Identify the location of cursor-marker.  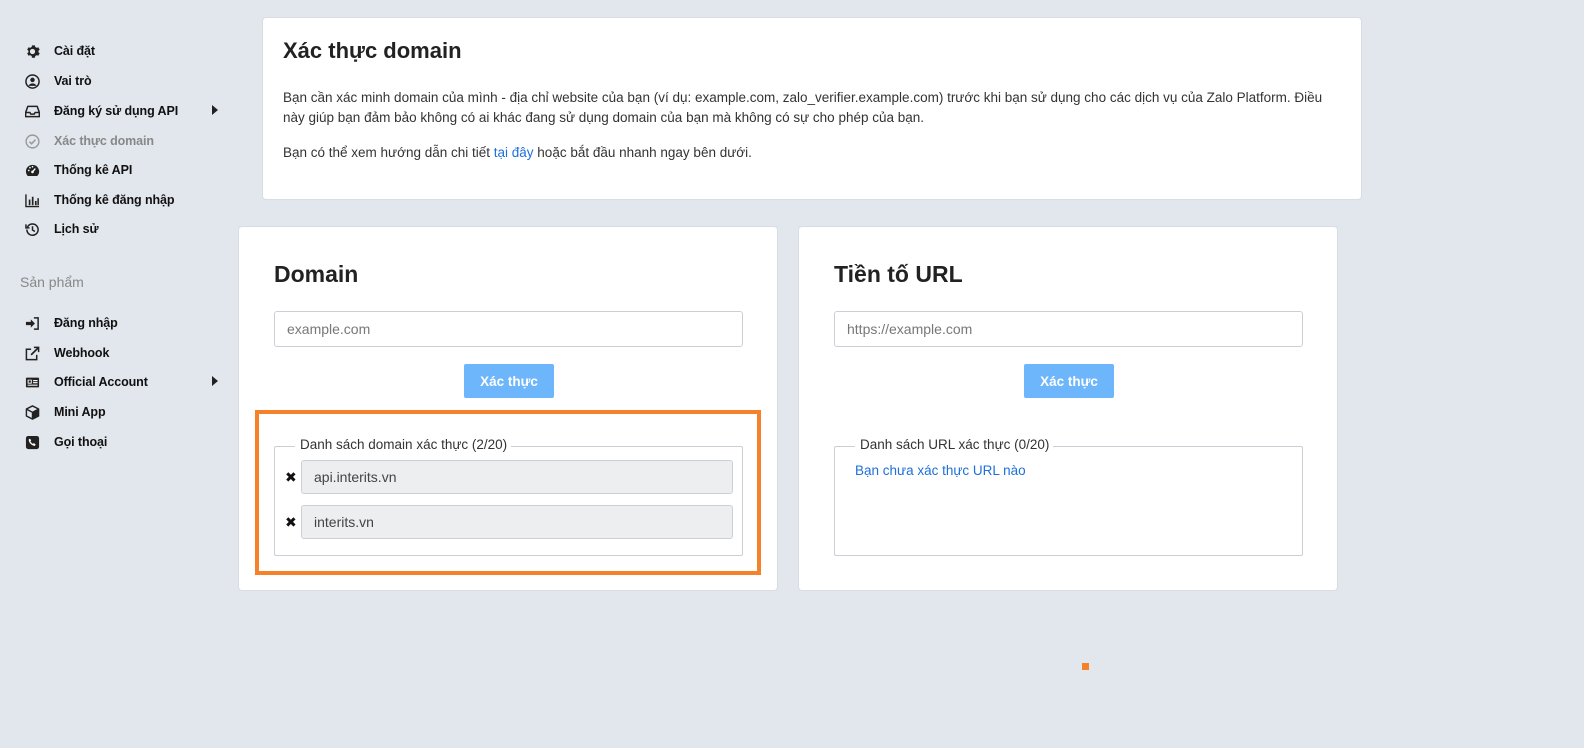
(1085, 666).